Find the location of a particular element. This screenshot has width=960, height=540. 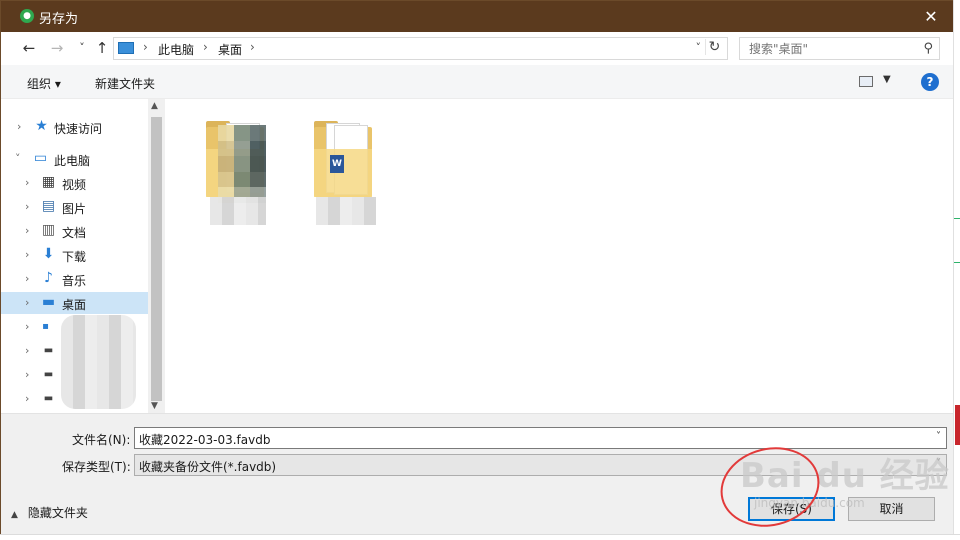

filetype-value: 收藏夹备份文件(*.favdb) is located at coordinates (207, 466).